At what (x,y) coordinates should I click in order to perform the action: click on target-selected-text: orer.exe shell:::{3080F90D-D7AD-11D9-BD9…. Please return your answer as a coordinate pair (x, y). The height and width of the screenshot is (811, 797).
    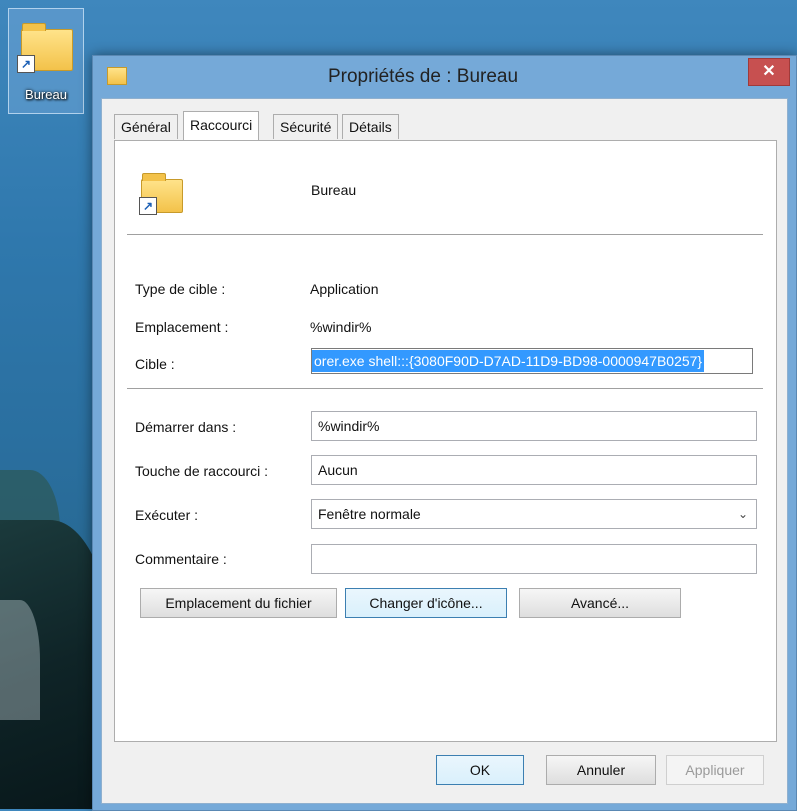
    Looking at the image, I should click on (508, 361).